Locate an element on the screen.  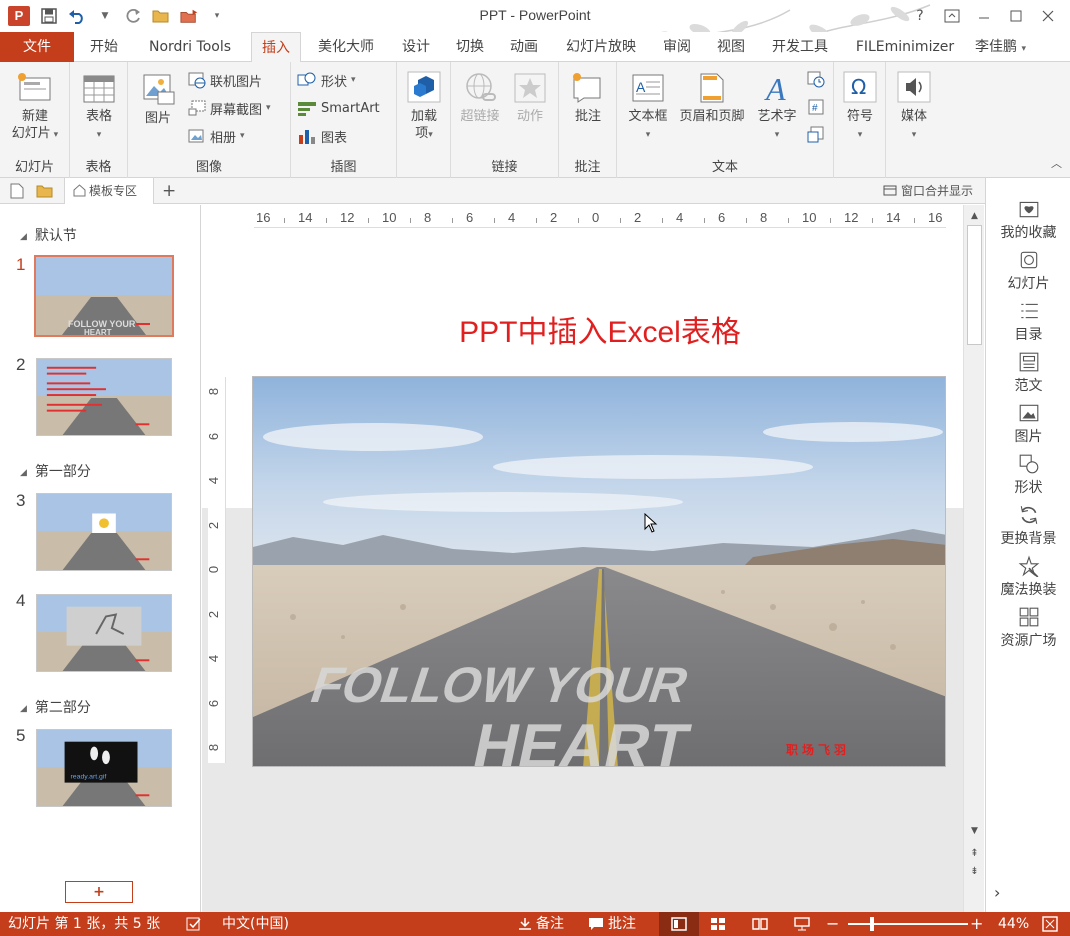
folder-icon is located at coordinates (45, 193).